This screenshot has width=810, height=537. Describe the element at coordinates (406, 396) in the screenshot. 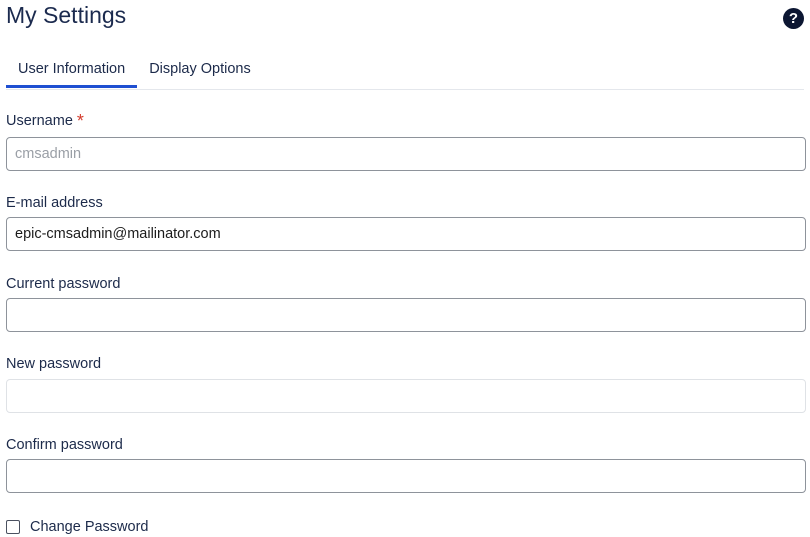

I see `new-password-input` at that location.